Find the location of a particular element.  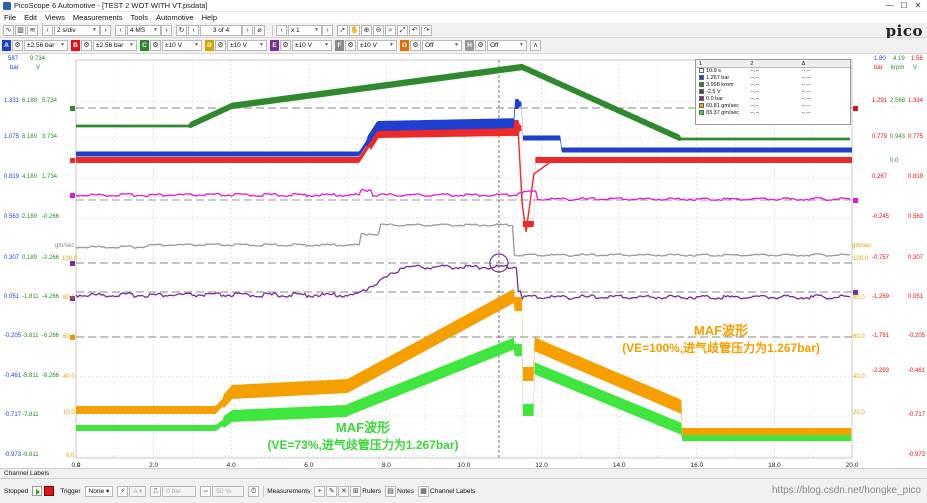

right-axis-label: 0.267 is located at coordinates (880, 177).